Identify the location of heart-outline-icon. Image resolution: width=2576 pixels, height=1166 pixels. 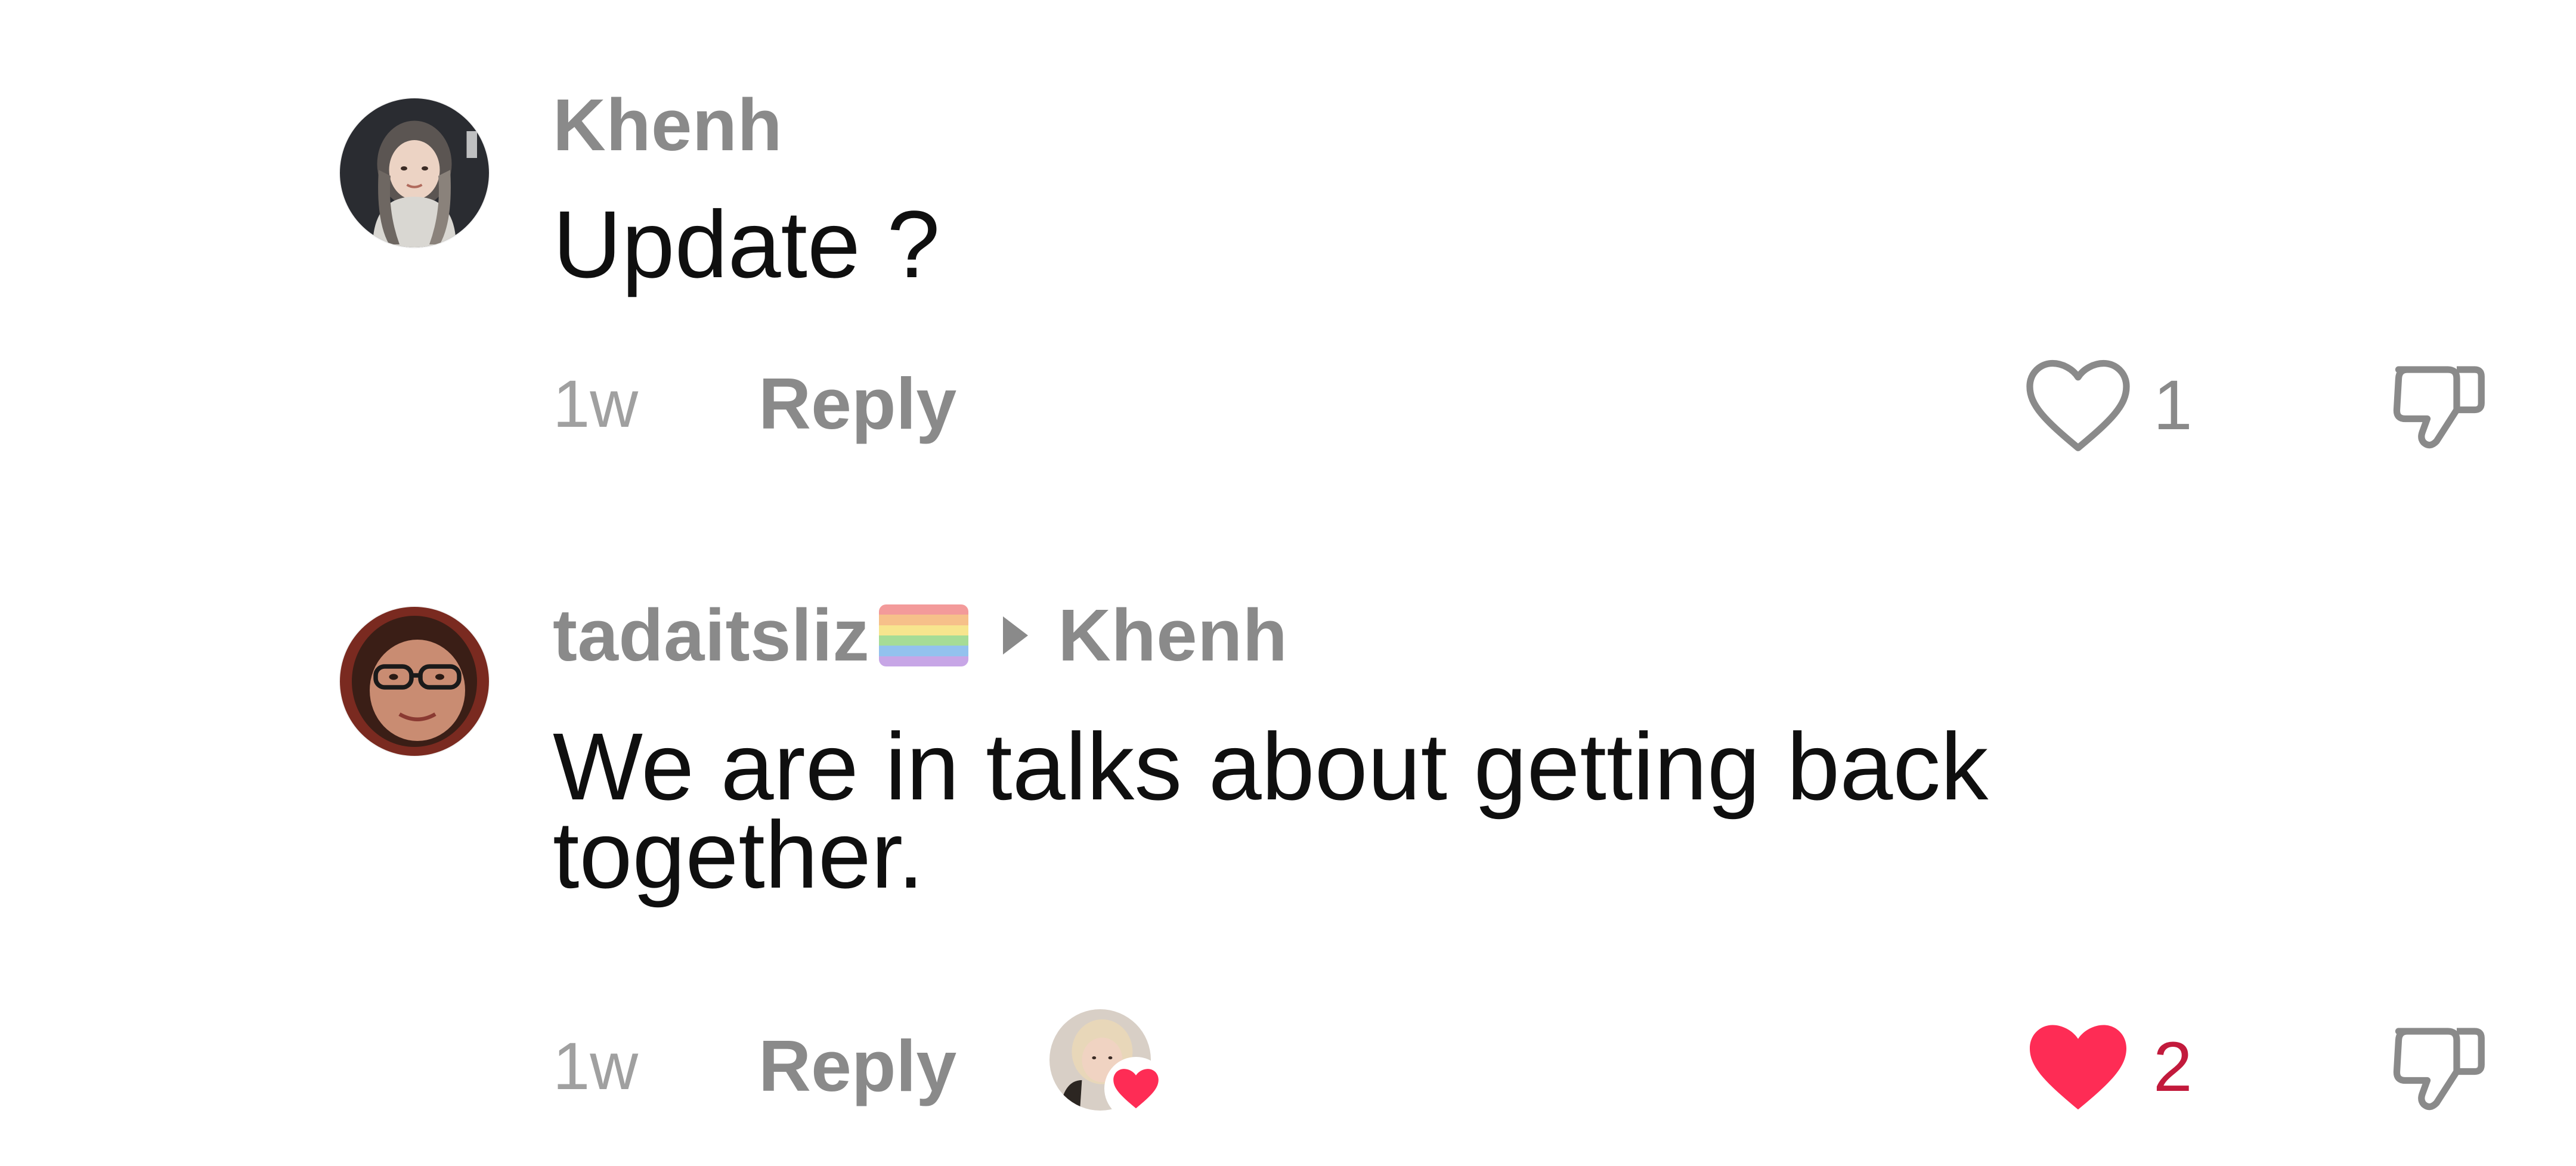
(2078, 405).